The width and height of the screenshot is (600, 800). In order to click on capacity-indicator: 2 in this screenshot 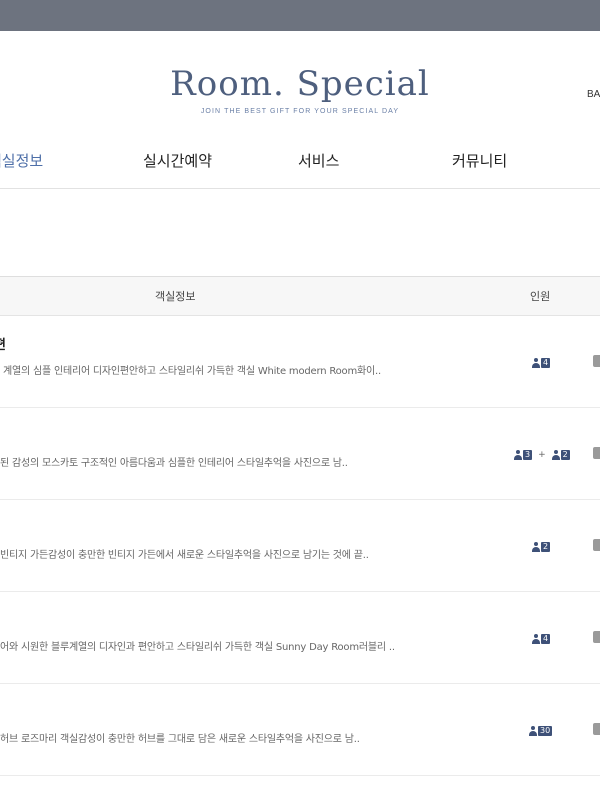, I will do `click(541, 547)`.